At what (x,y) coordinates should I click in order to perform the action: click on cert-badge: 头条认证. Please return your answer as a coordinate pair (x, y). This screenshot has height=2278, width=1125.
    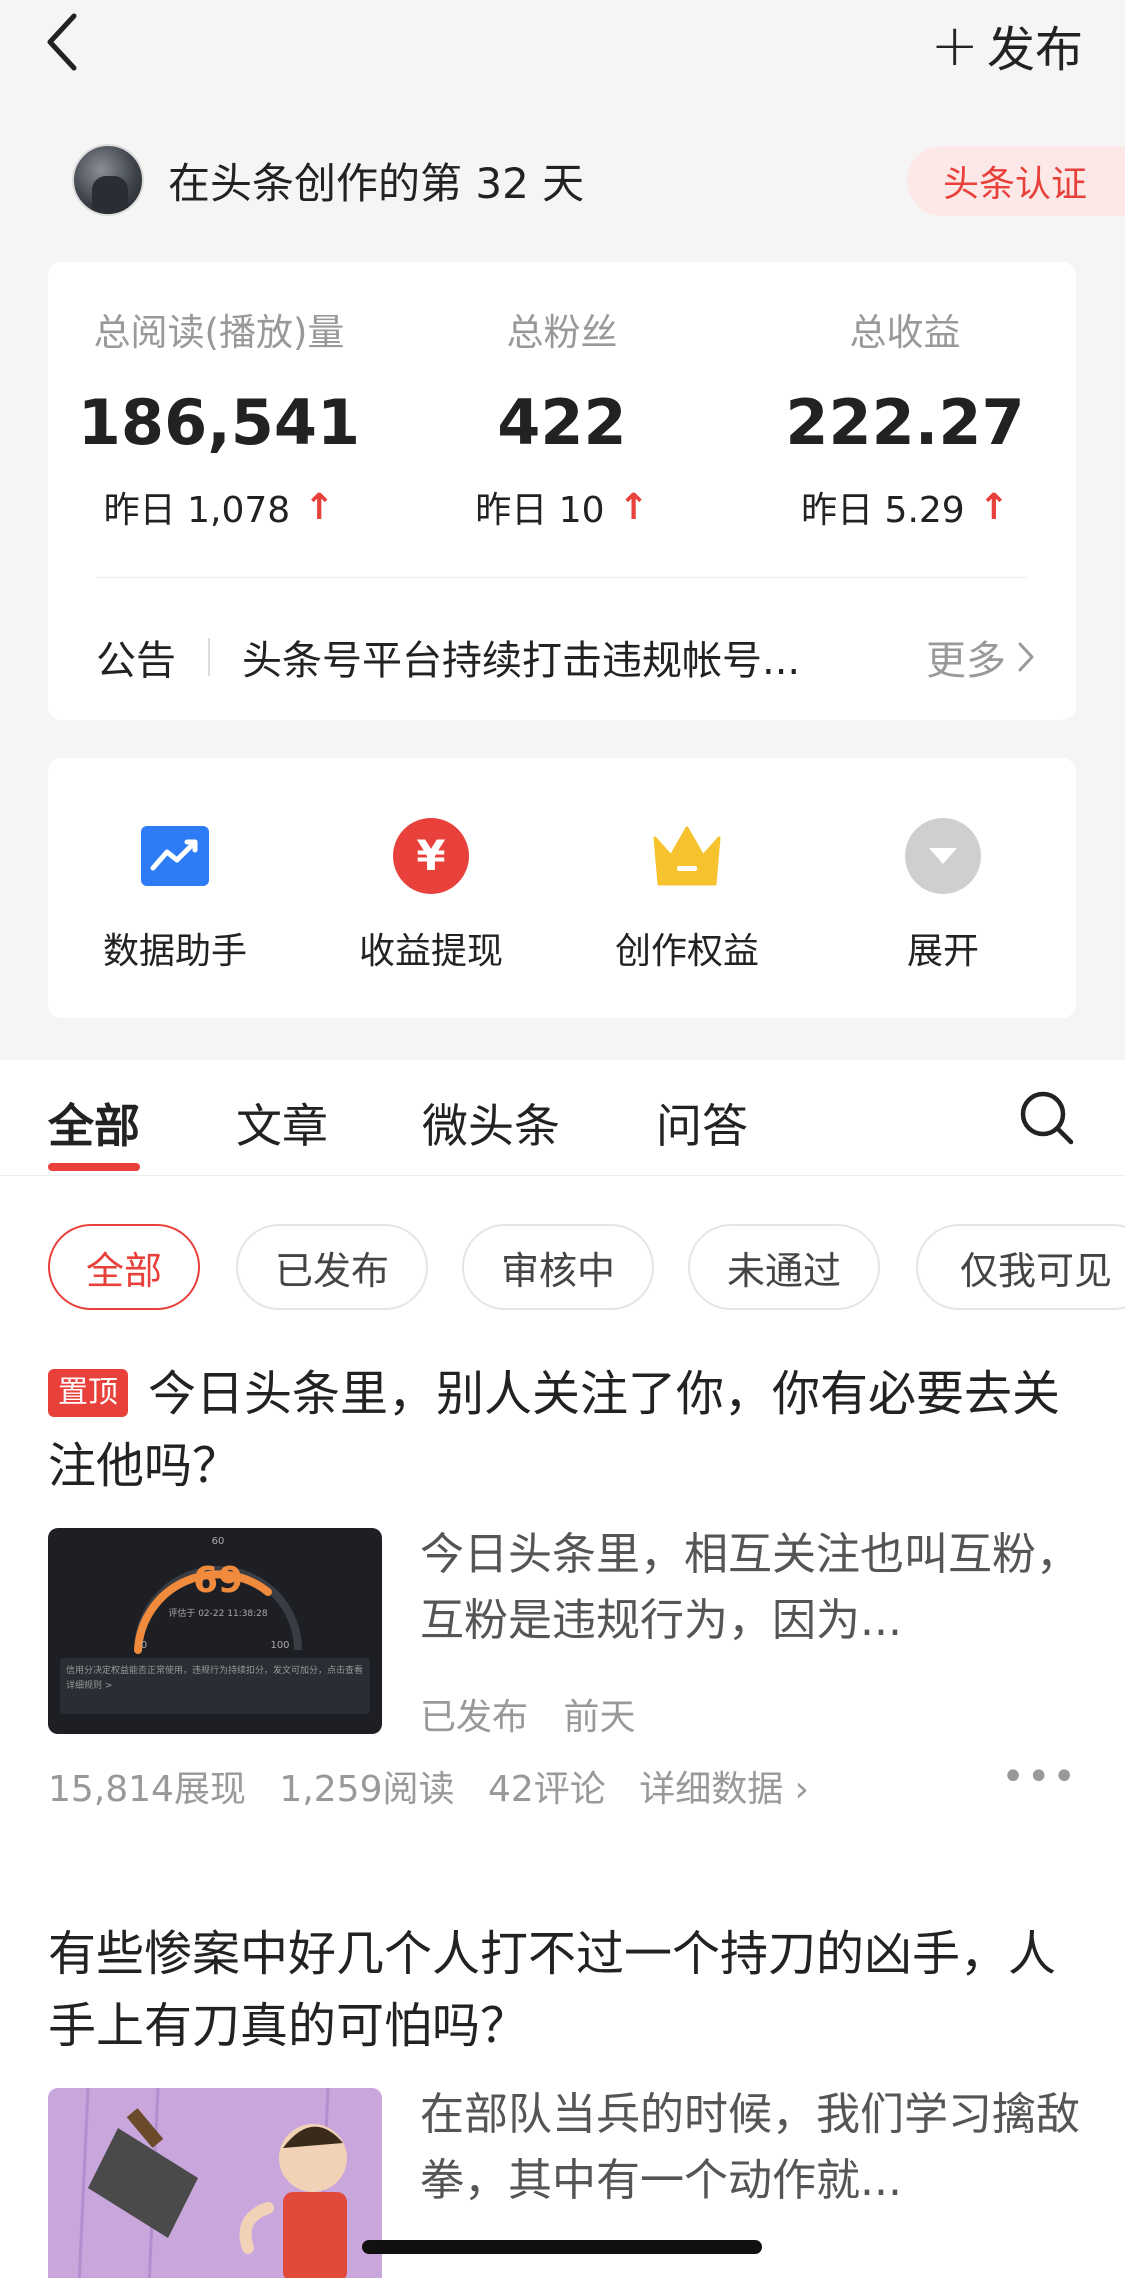
    Looking at the image, I should click on (1015, 181).